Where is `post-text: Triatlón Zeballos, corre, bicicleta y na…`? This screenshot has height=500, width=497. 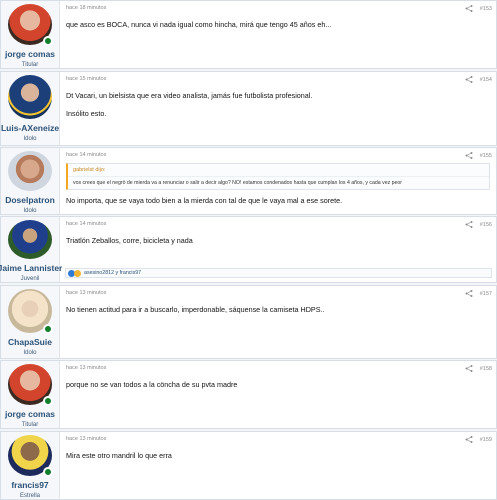 post-text: Triatlón Zeballos, corre, bicicleta y na… is located at coordinates (129, 240).